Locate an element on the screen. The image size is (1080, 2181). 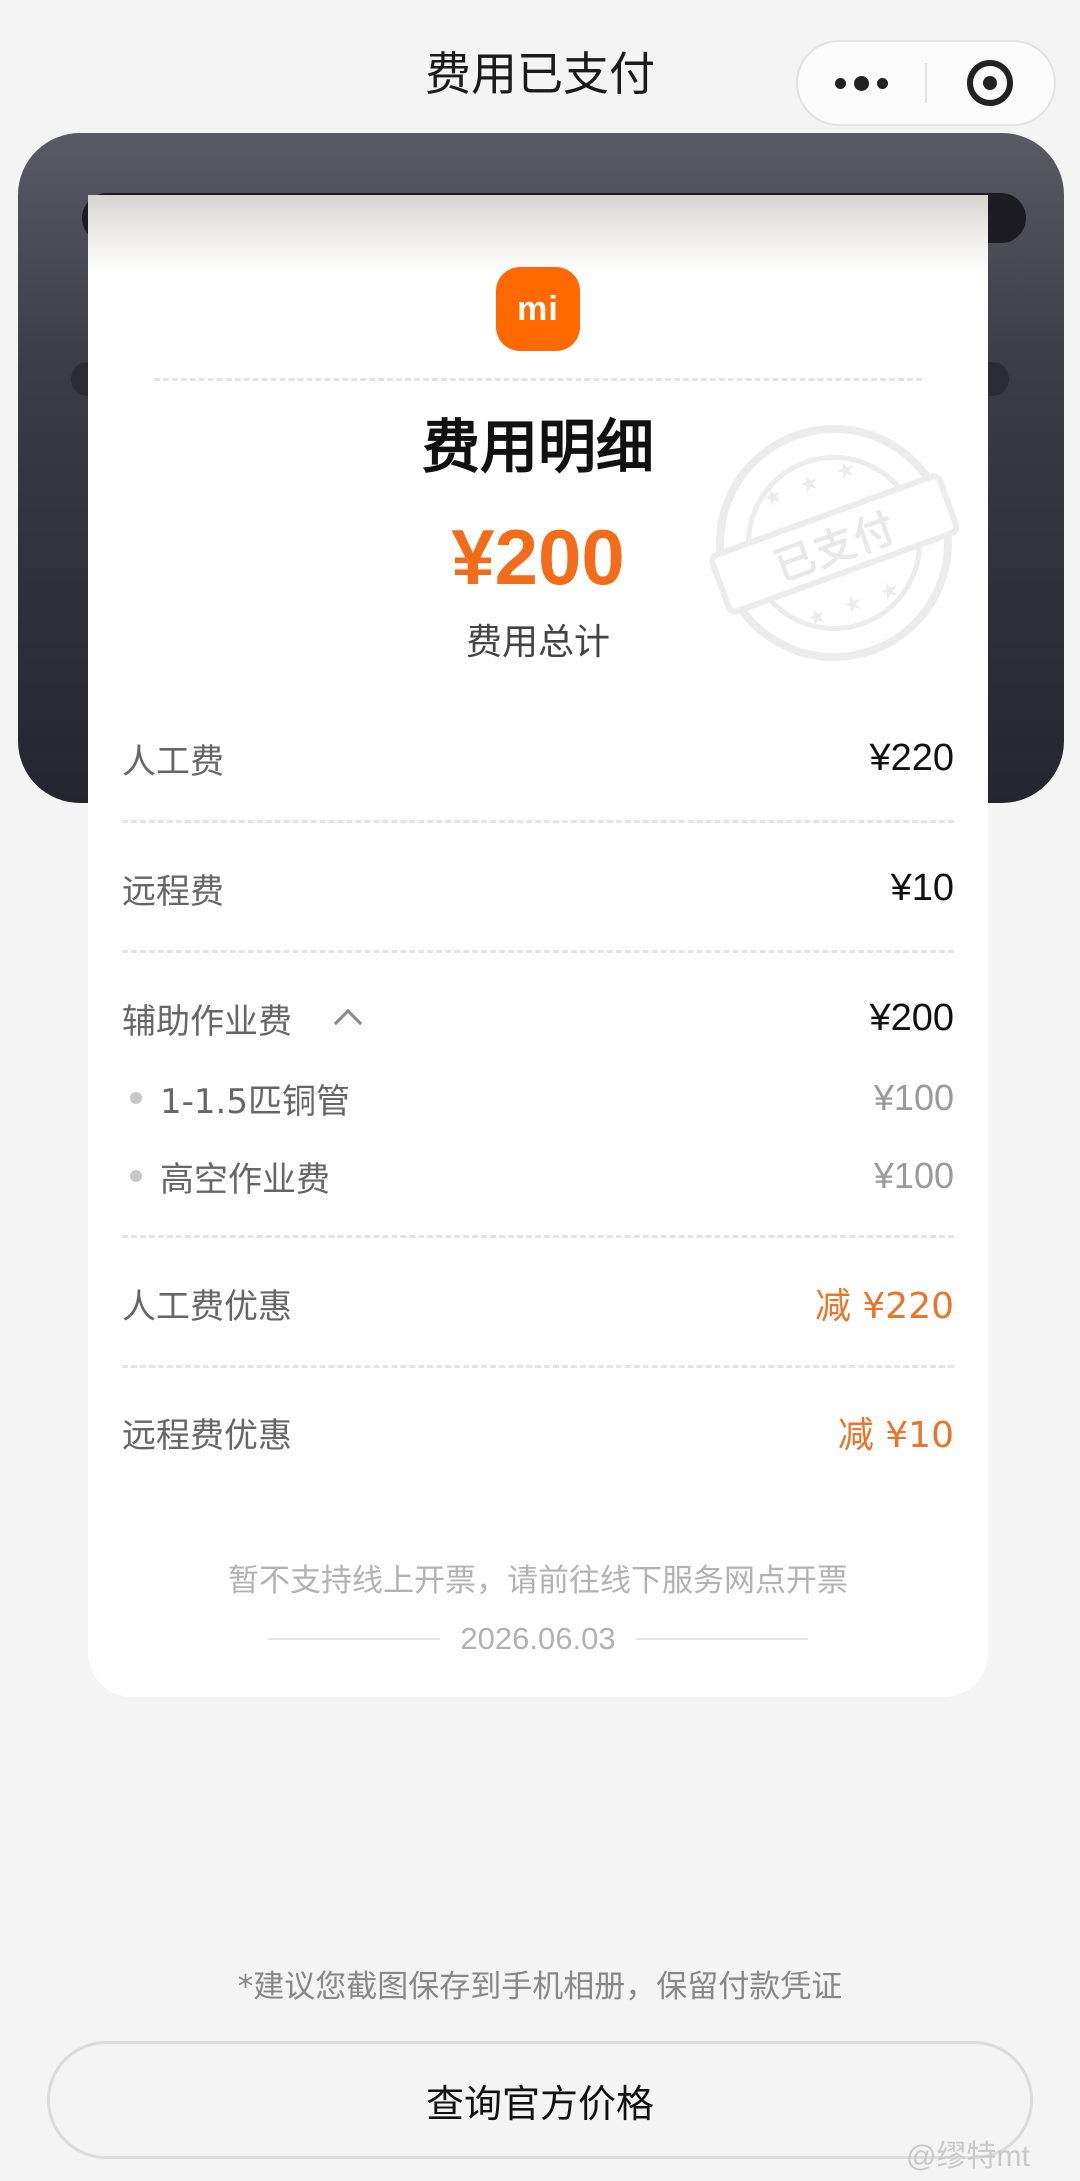
close-button is located at coordinates (990, 83).